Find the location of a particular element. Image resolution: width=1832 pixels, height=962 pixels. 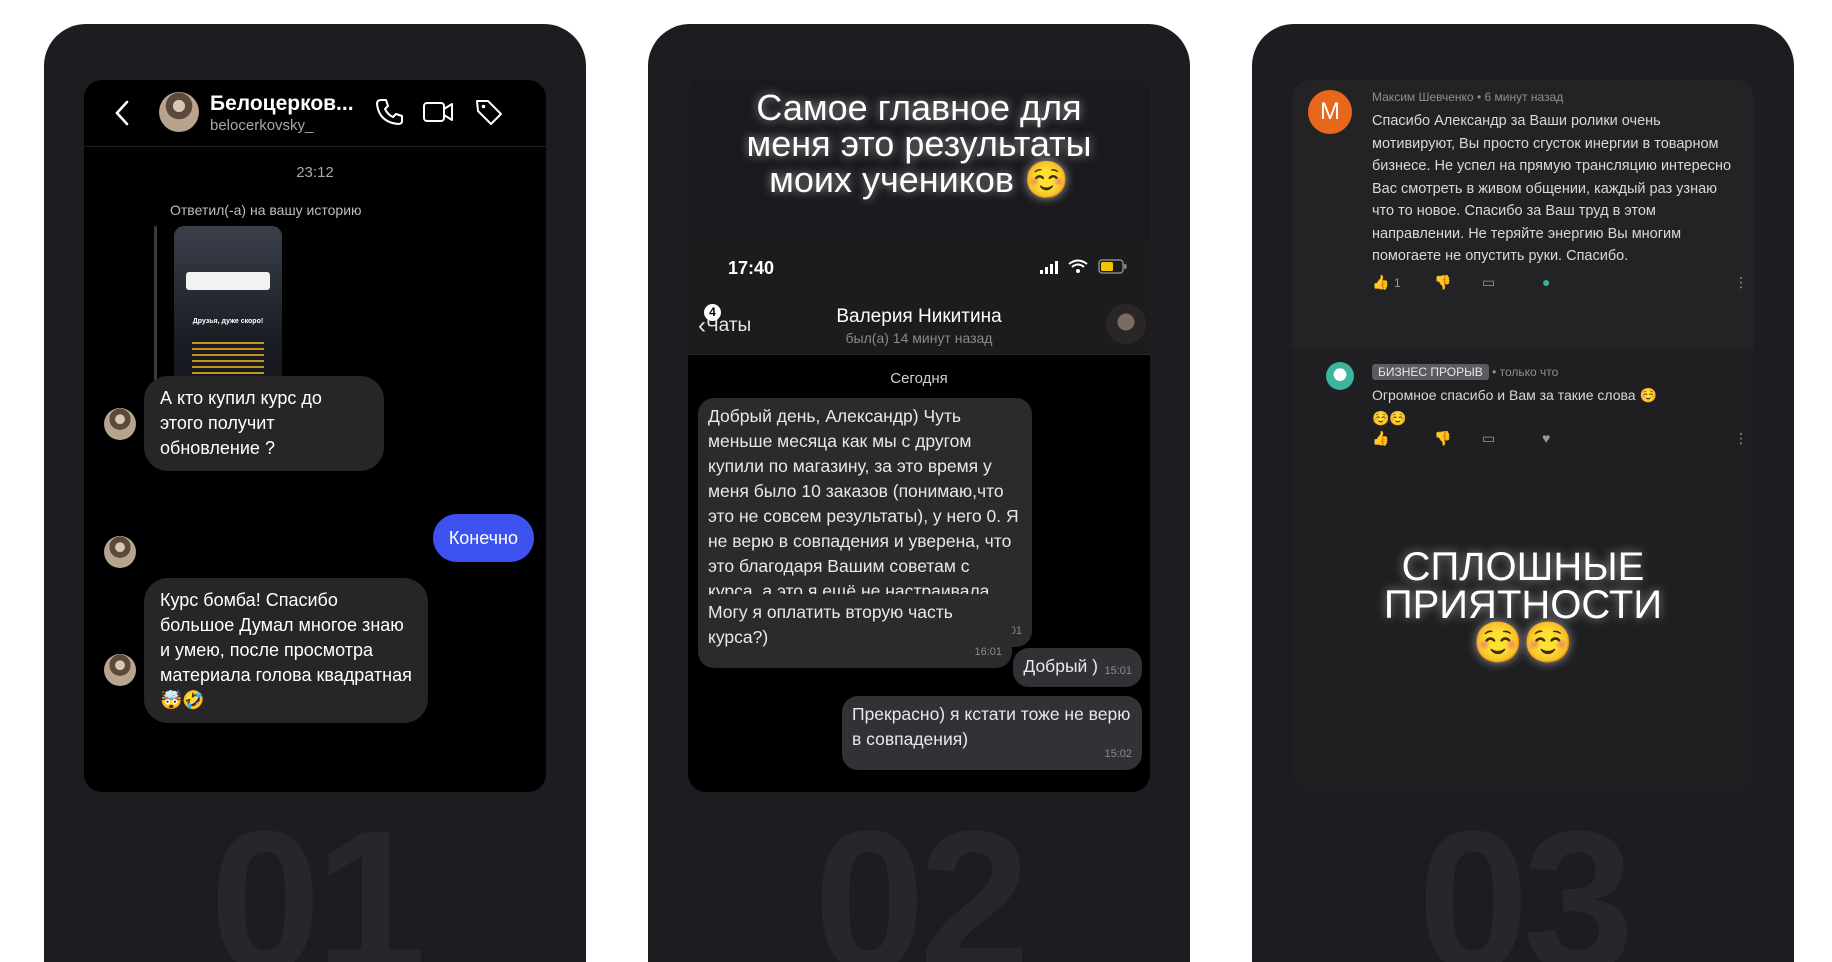

caption-text: СПЛОШНЫЕ ПРИЯТНОСТИ ☺️☺️ is located at coordinates (1523, 605).